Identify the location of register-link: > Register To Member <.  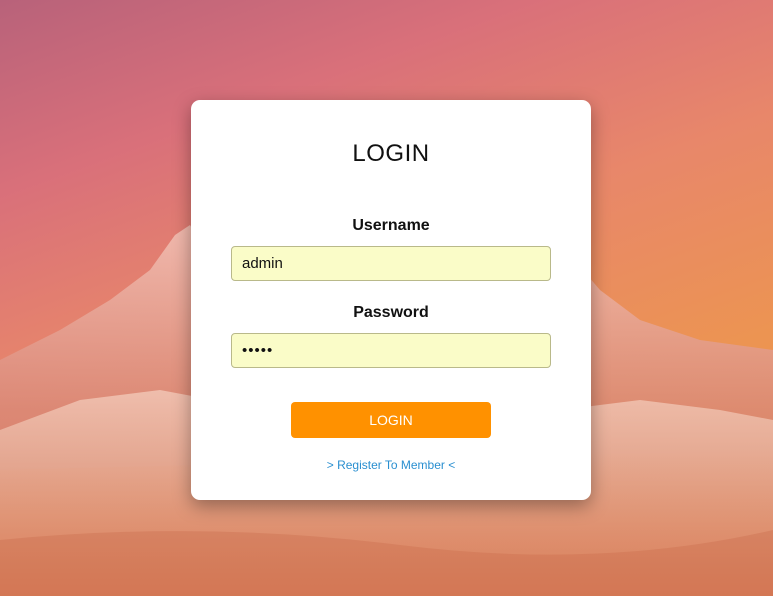
(391, 465).